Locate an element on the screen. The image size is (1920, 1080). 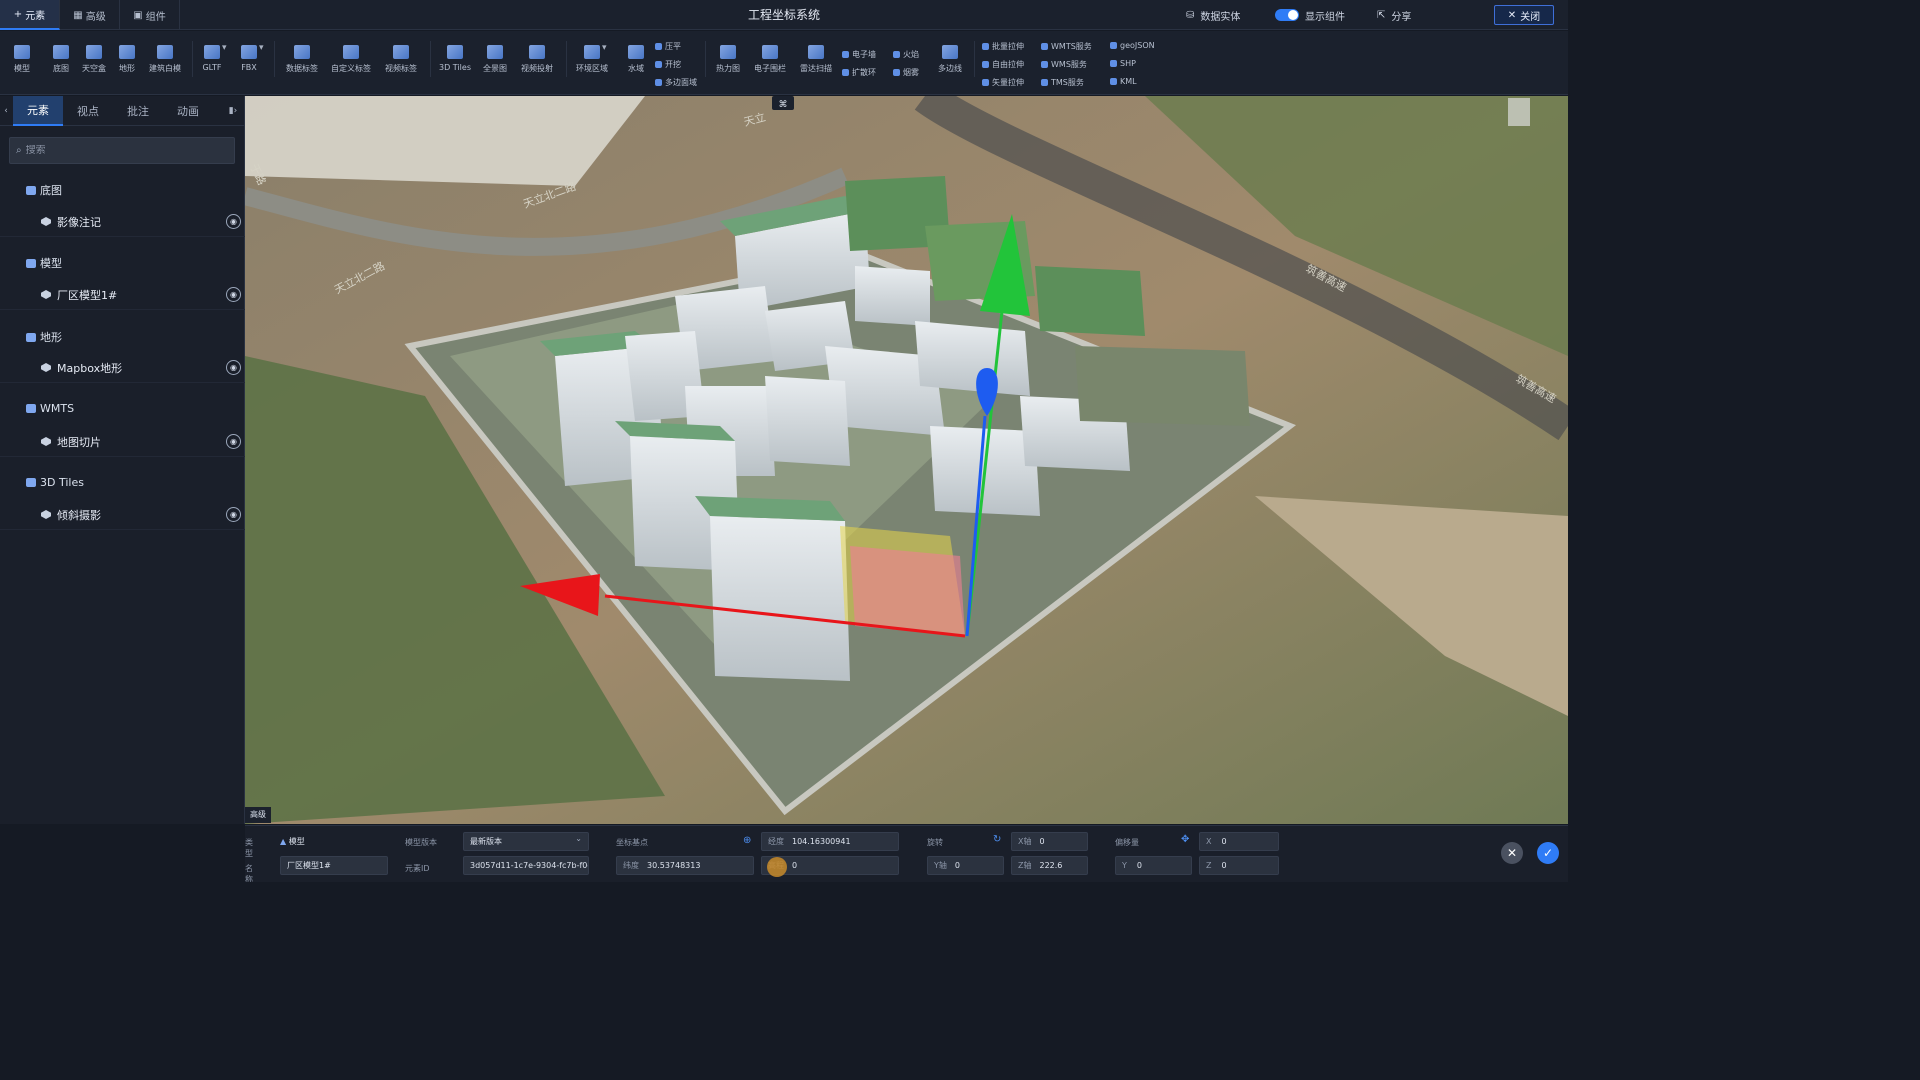
tool-custom-label: 自定义标签 is located at coordinates (351, 68).